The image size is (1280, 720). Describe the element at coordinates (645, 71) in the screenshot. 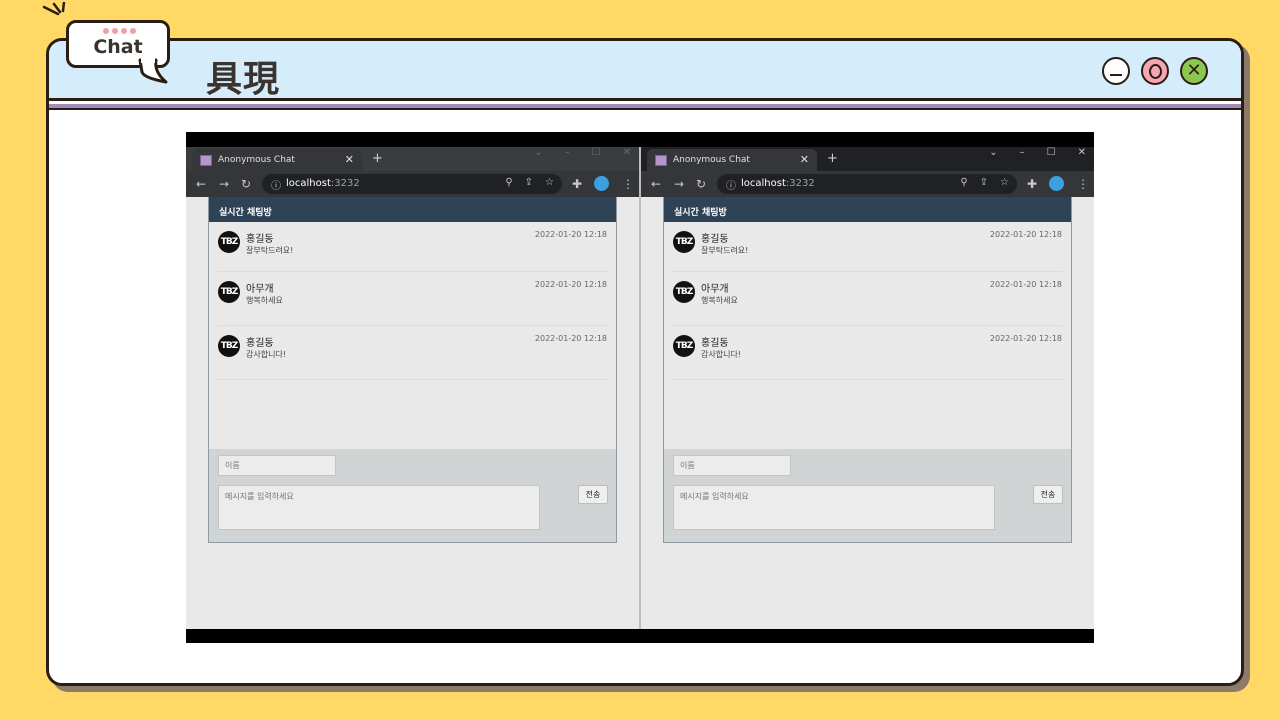

I see `slide-header: 具現 ✕` at that location.